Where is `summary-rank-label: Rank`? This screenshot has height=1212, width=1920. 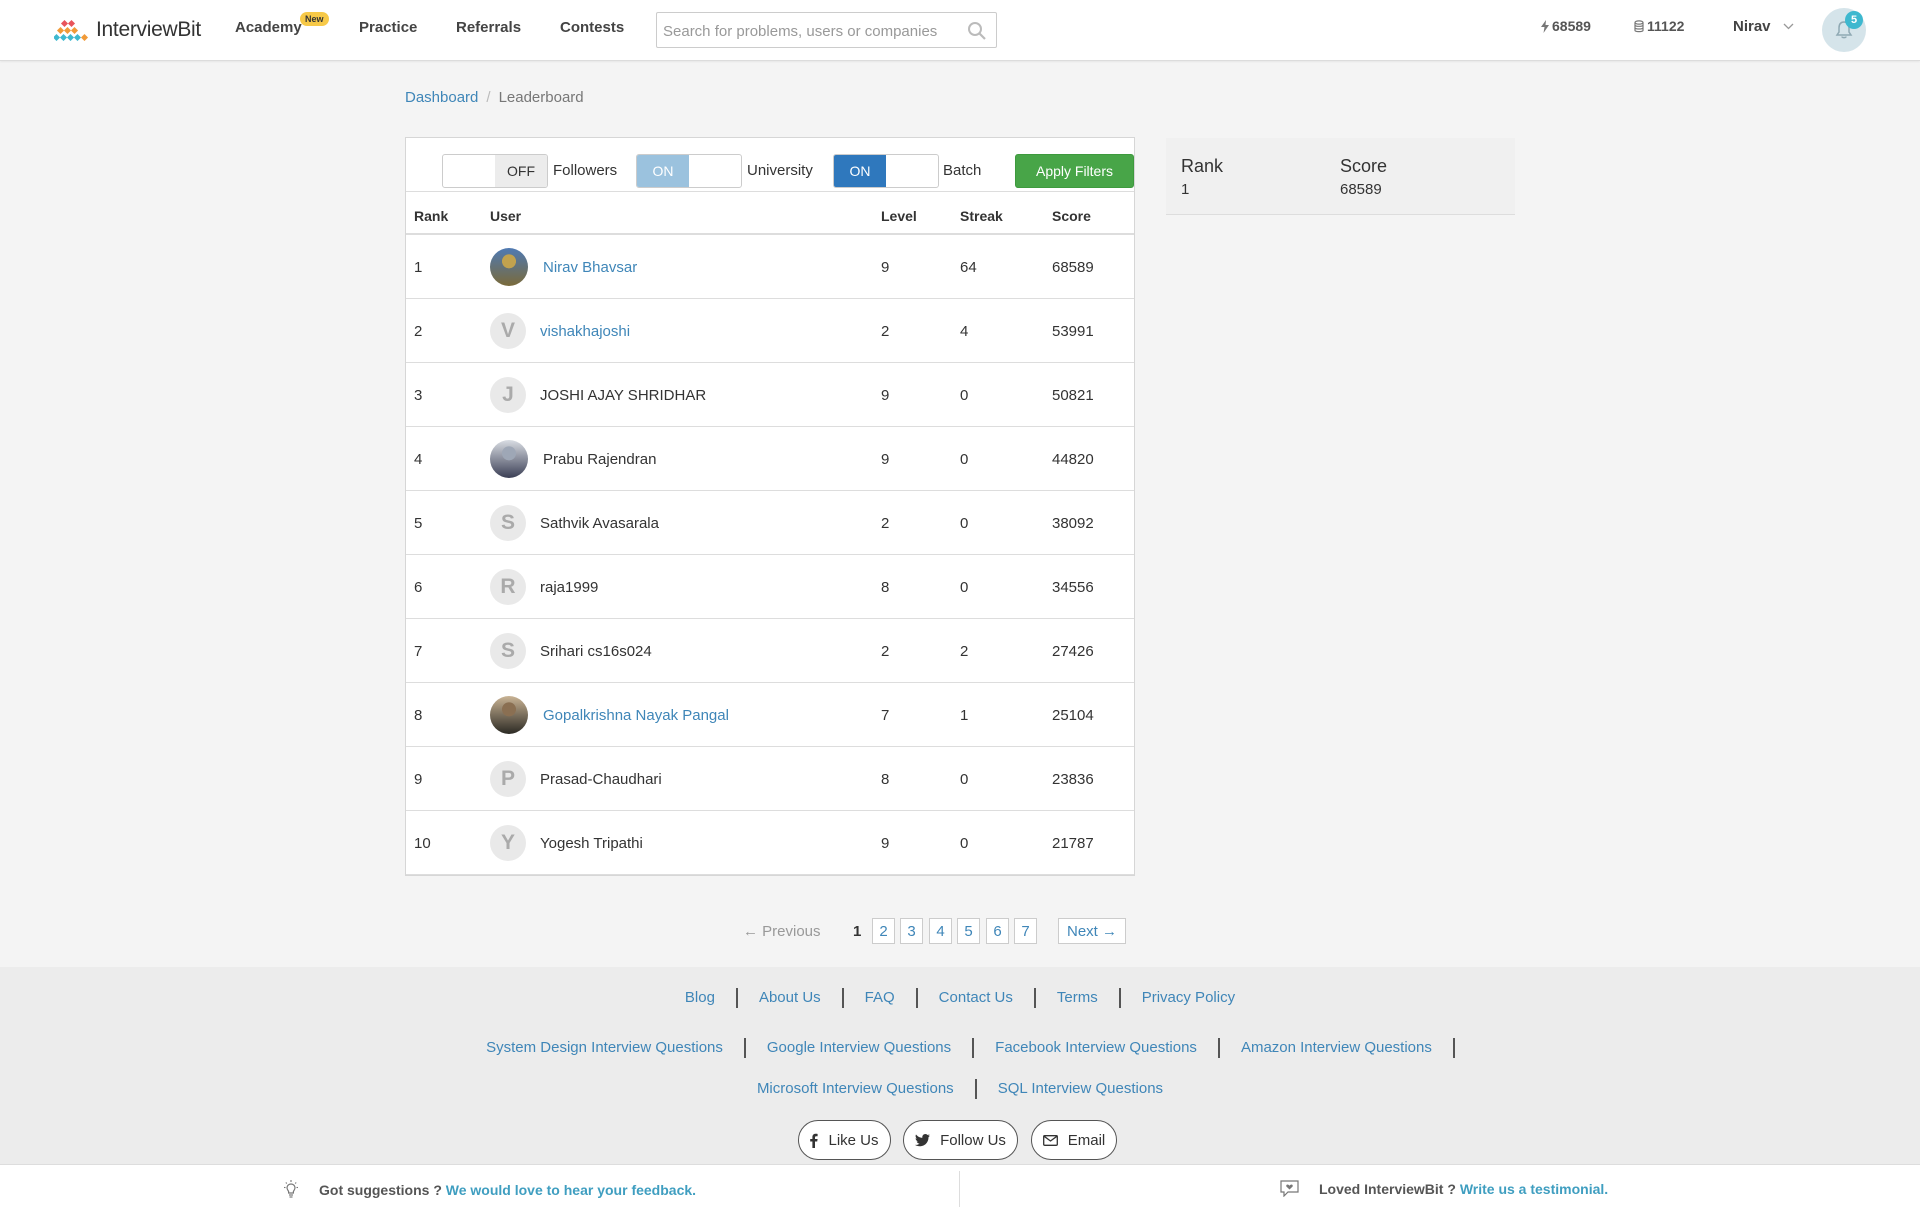 summary-rank-label: Rank is located at coordinates (1202, 166).